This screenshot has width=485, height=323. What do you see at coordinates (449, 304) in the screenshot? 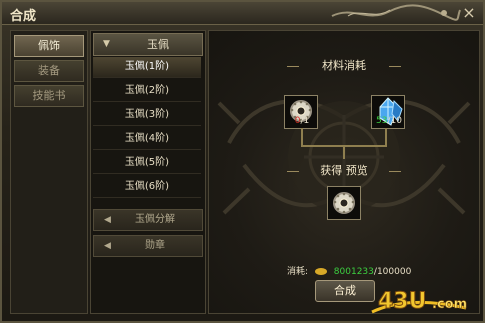
I see `svg-text: .com` at bounding box center [449, 304].